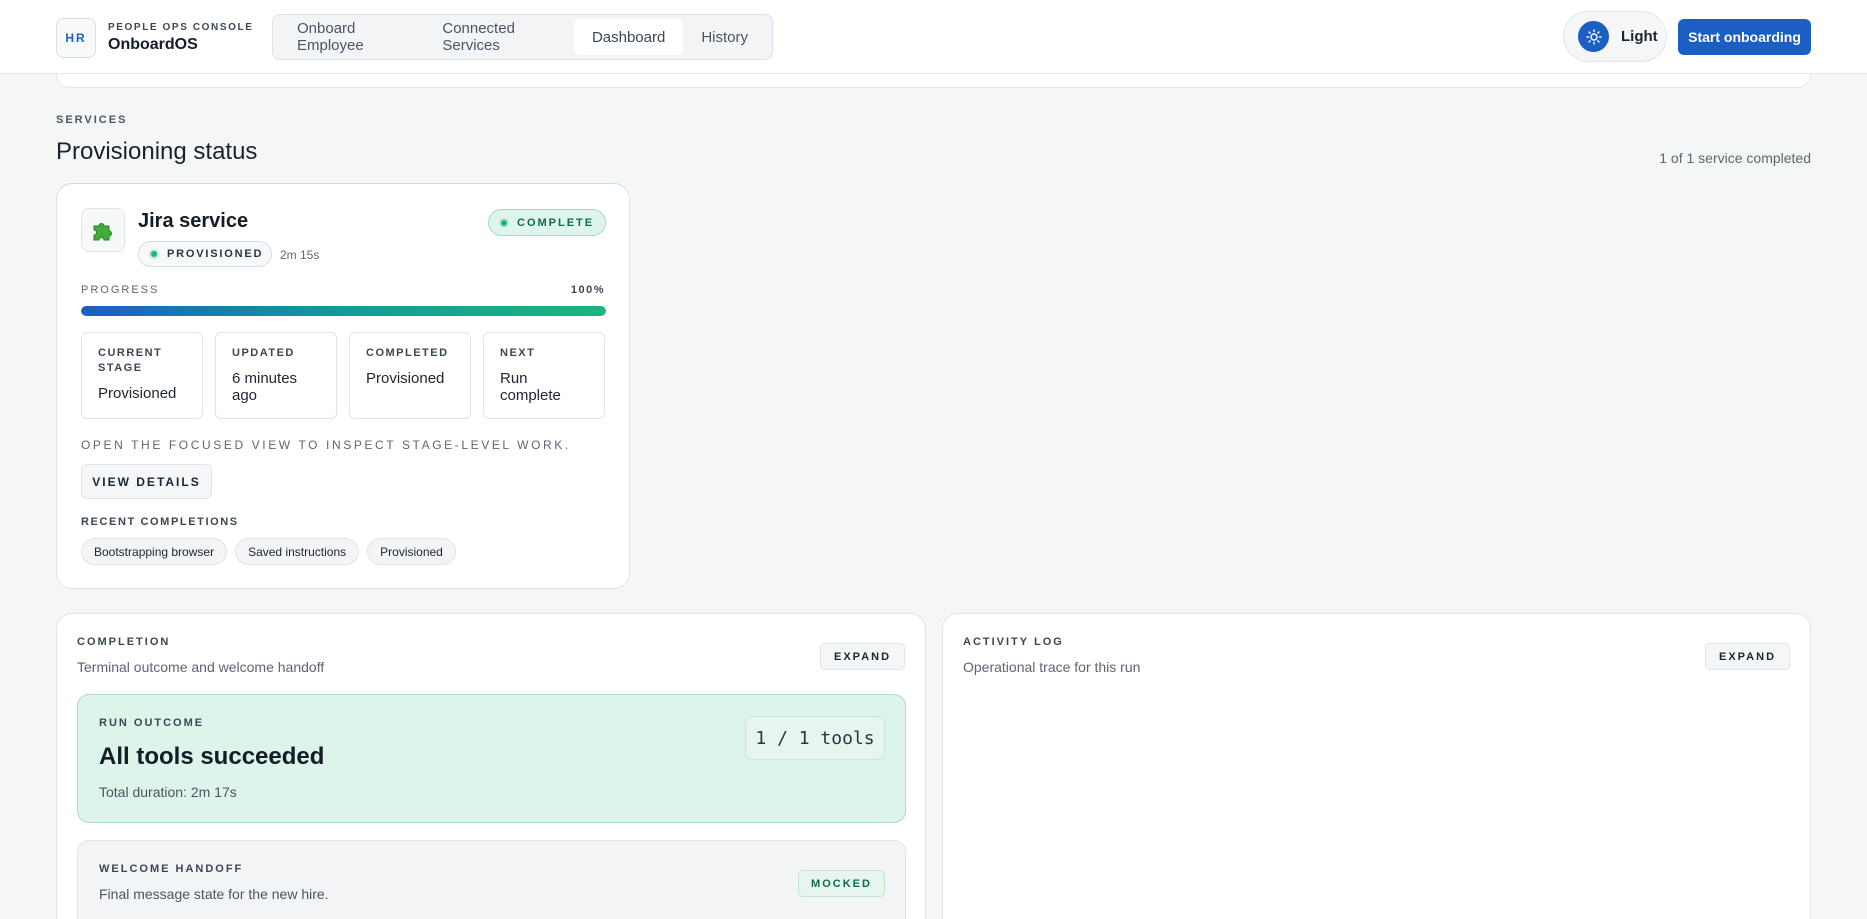  Describe the element at coordinates (130, 360) in the screenshot. I see `stat-label: CURRENT STAGE` at that location.